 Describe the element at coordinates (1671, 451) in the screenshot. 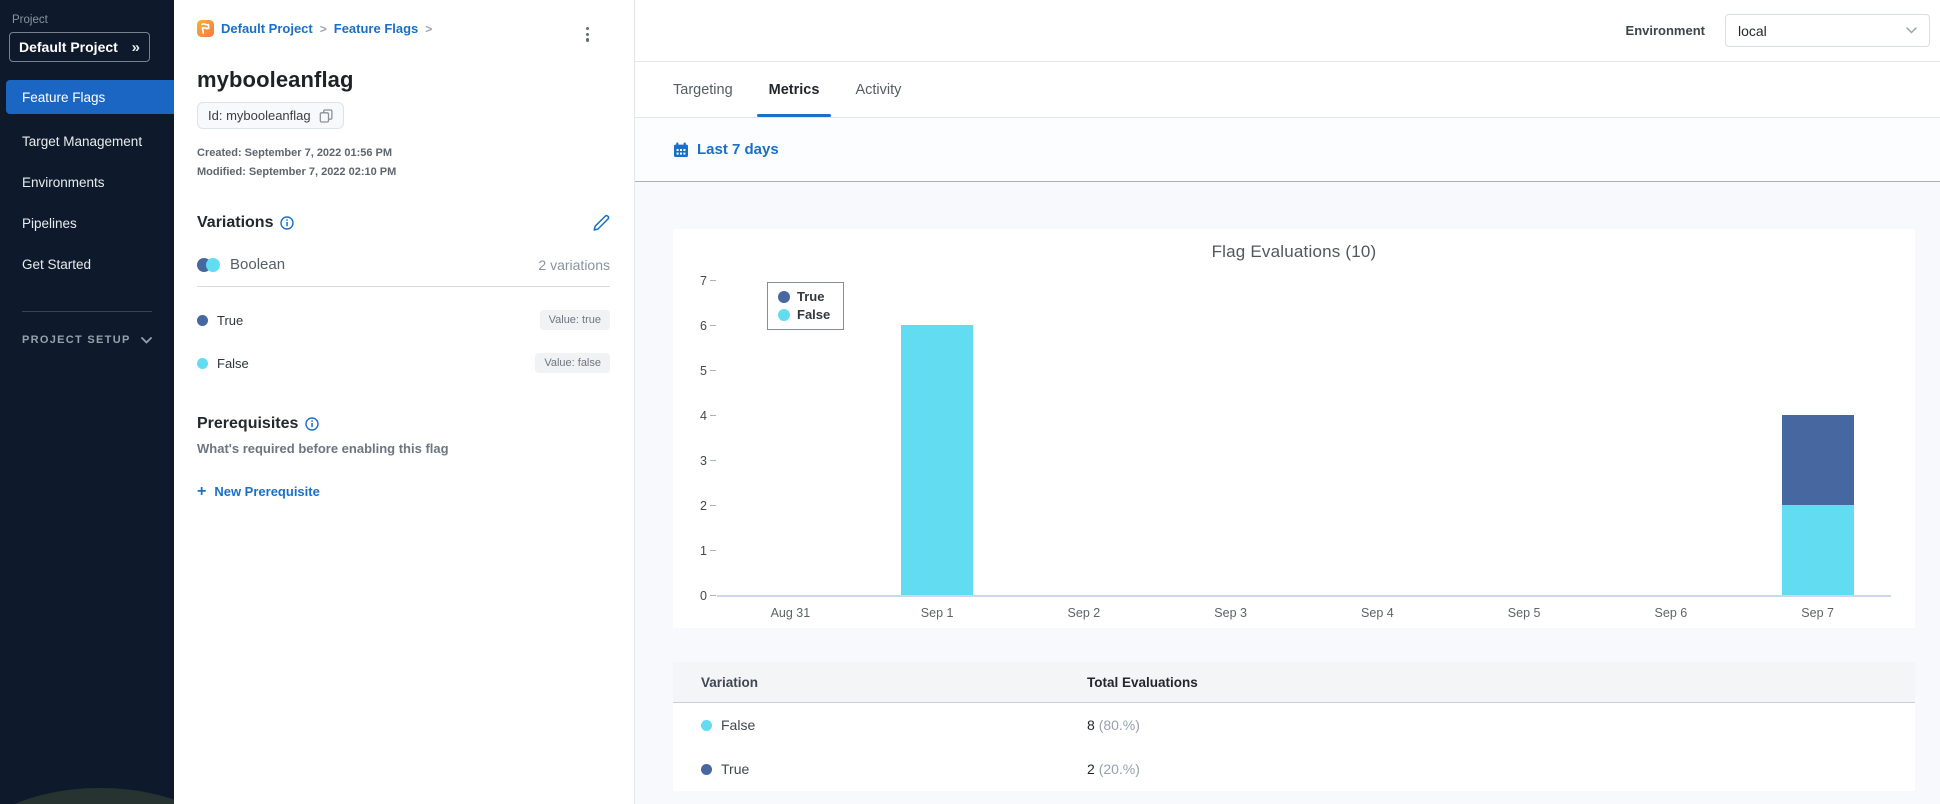

I see `chart-slot-sep-6: Sep 6` at that location.